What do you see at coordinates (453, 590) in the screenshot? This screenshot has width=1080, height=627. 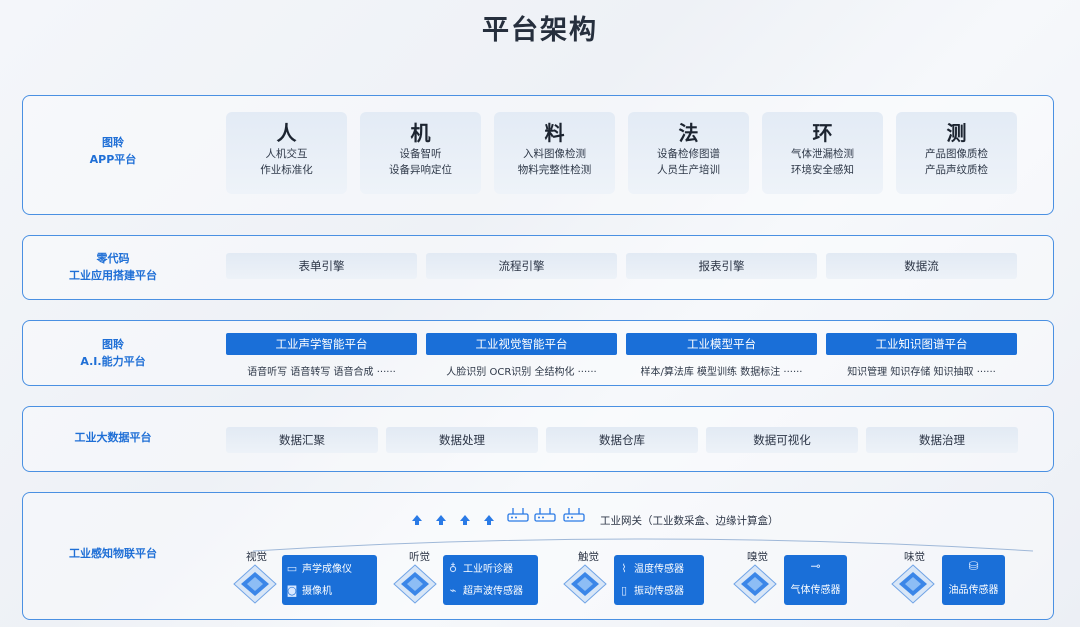 I see `ultrasonic-icon: ⌁` at bounding box center [453, 590].